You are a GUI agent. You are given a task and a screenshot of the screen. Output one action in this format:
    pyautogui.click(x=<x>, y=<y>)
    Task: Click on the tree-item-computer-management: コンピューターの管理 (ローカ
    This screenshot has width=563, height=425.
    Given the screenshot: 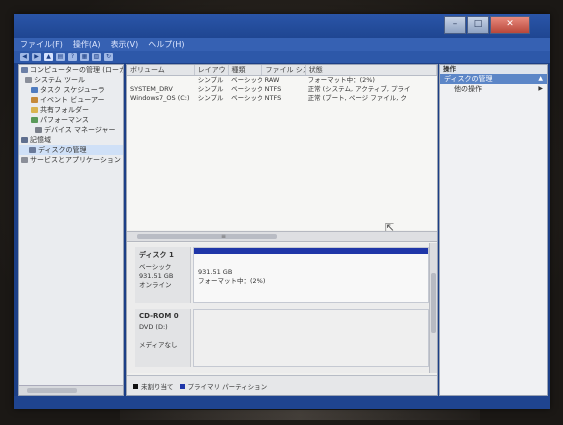 What is the action you would take?
    pyautogui.click(x=71, y=70)
    